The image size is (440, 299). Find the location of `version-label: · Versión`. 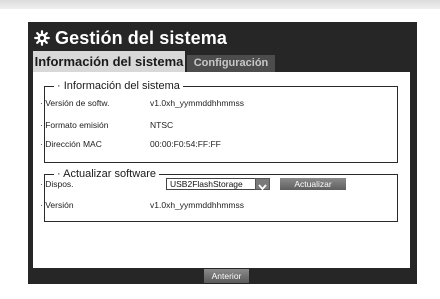

version-label: · Versión is located at coordinates (57, 205).